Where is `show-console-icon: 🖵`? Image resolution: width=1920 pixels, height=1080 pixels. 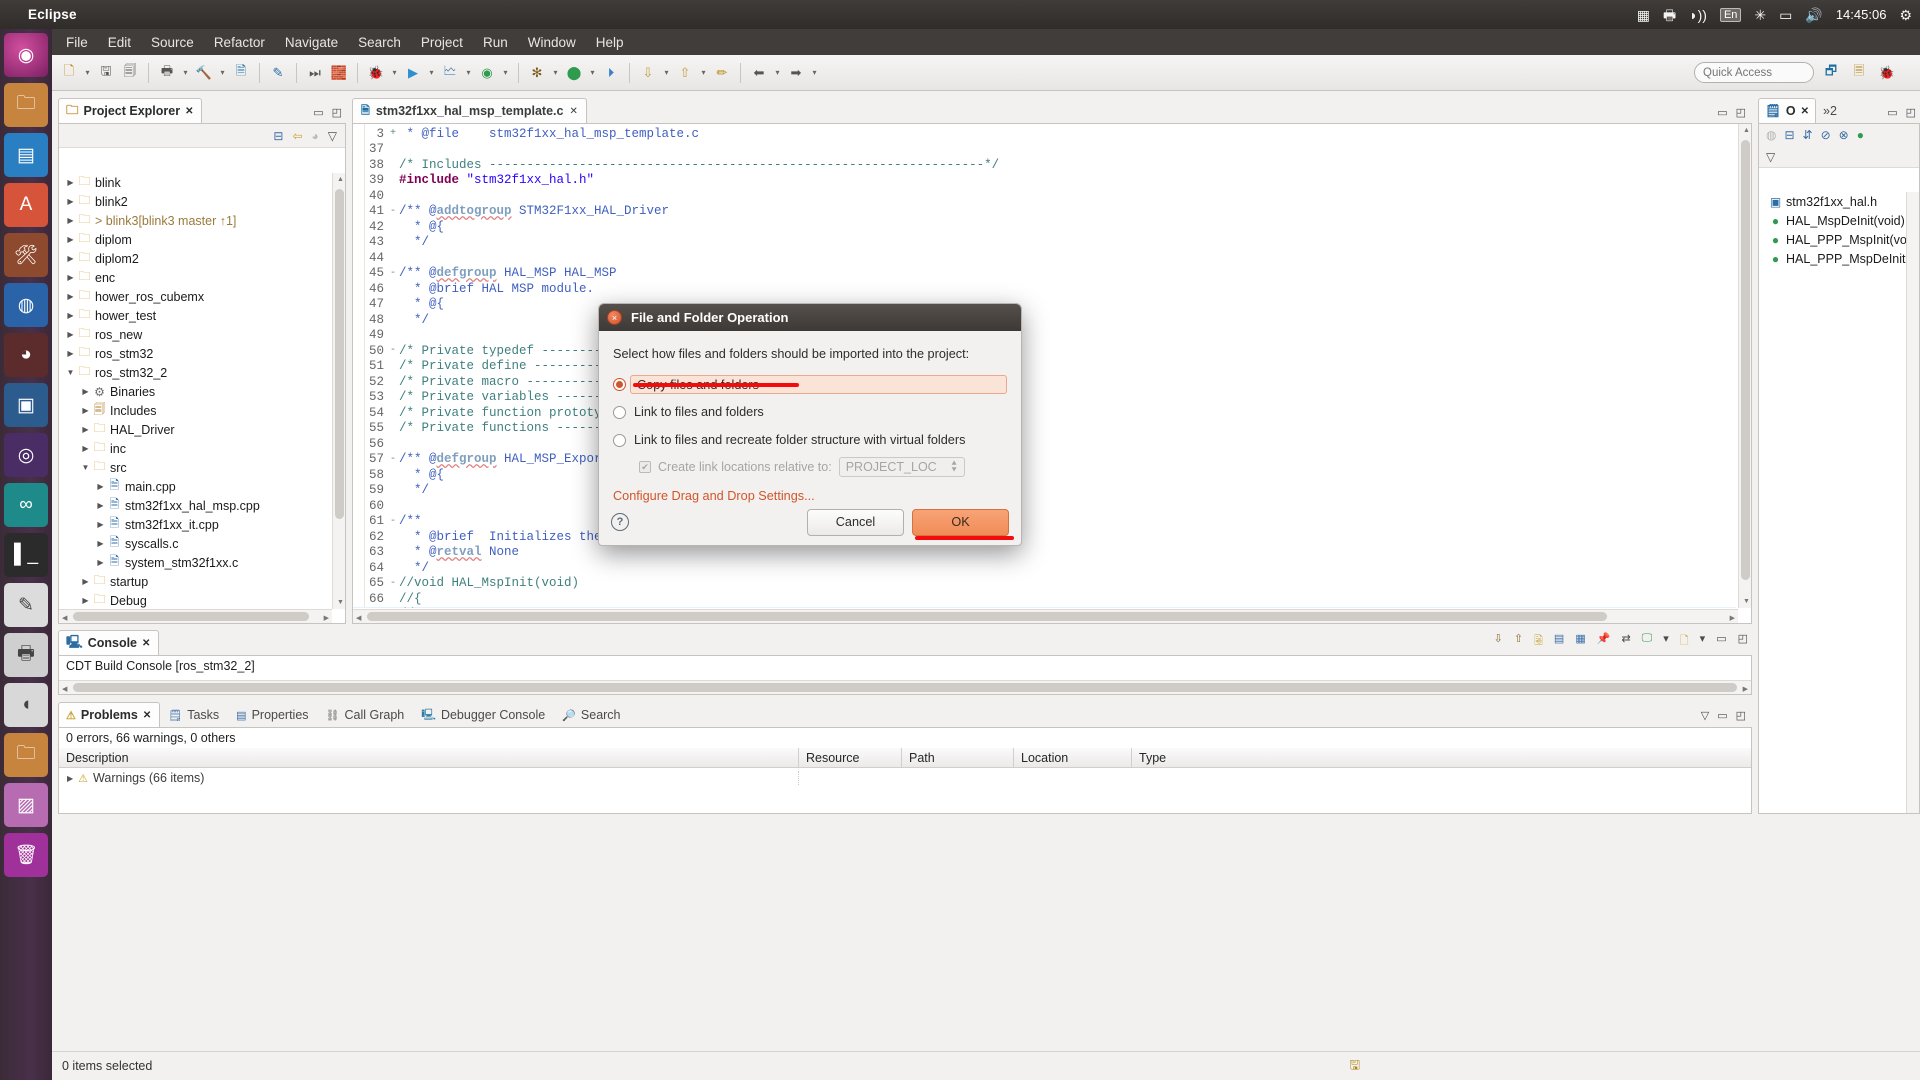
show-console-icon: 🖵 is located at coordinates (1647, 641).